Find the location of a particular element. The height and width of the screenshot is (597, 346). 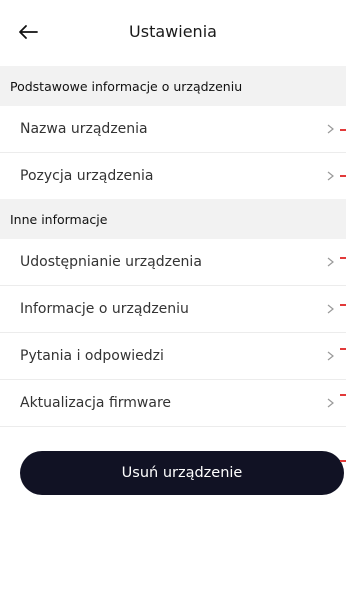

firmware-update-item: Aktualizacja firmware is located at coordinates (173, 403).